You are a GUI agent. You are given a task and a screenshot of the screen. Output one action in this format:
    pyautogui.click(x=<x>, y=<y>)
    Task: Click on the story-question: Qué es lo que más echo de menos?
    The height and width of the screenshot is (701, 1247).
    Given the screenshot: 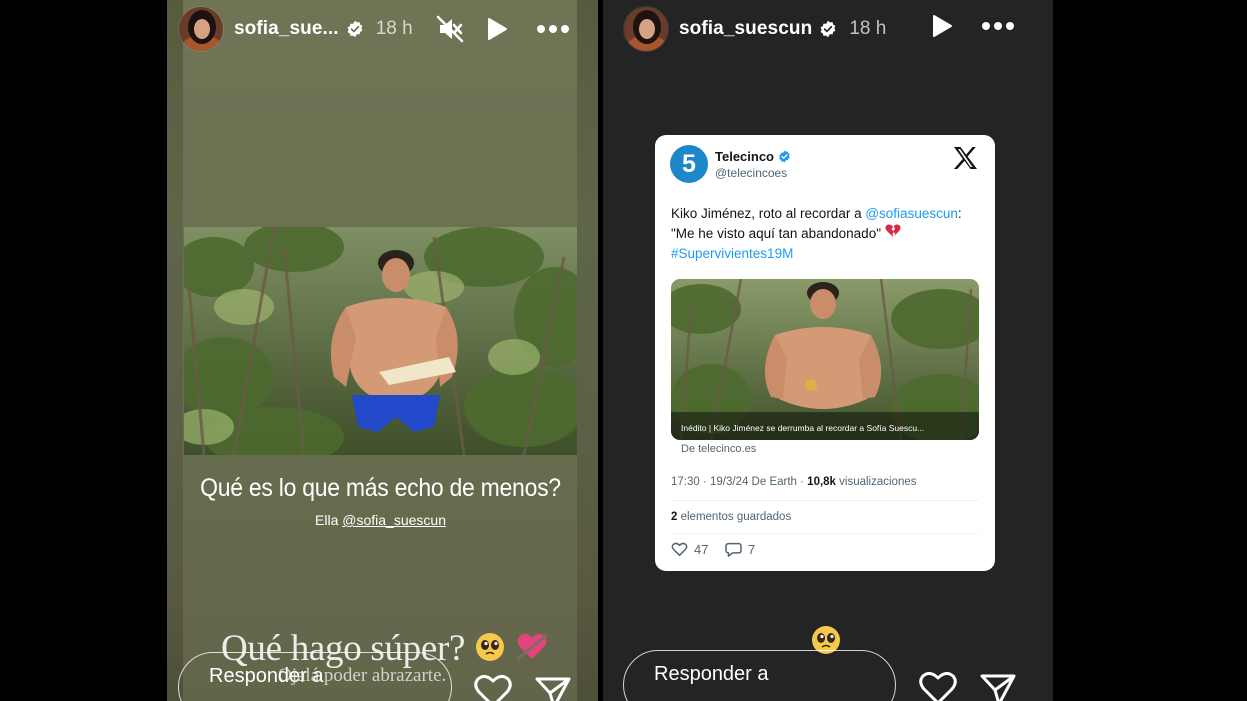 What is the action you would take?
    pyautogui.click(x=380, y=488)
    